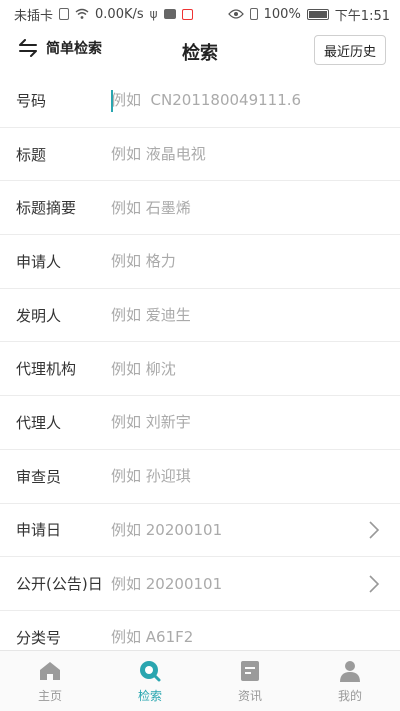 The image size is (400, 711). Describe the element at coordinates (282, 14) in the screenshot. I see `battery-percent: 100%` at that location.